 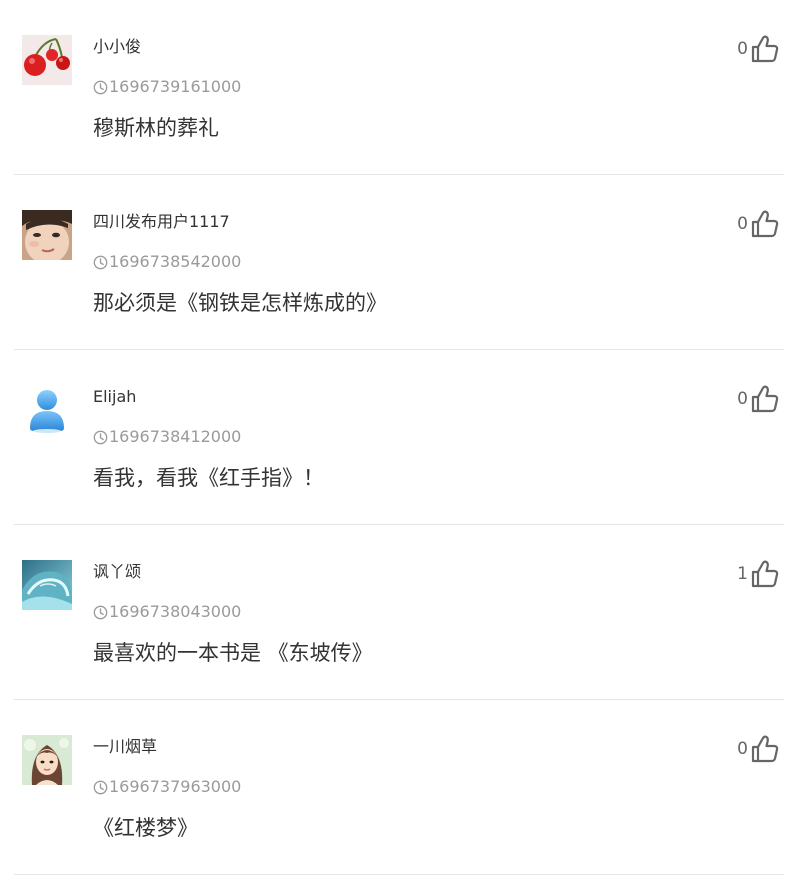 What do you see at coordinates (114, 397) in the screenshot?
I see `username: Elijah` at bounding box center [114, 397].